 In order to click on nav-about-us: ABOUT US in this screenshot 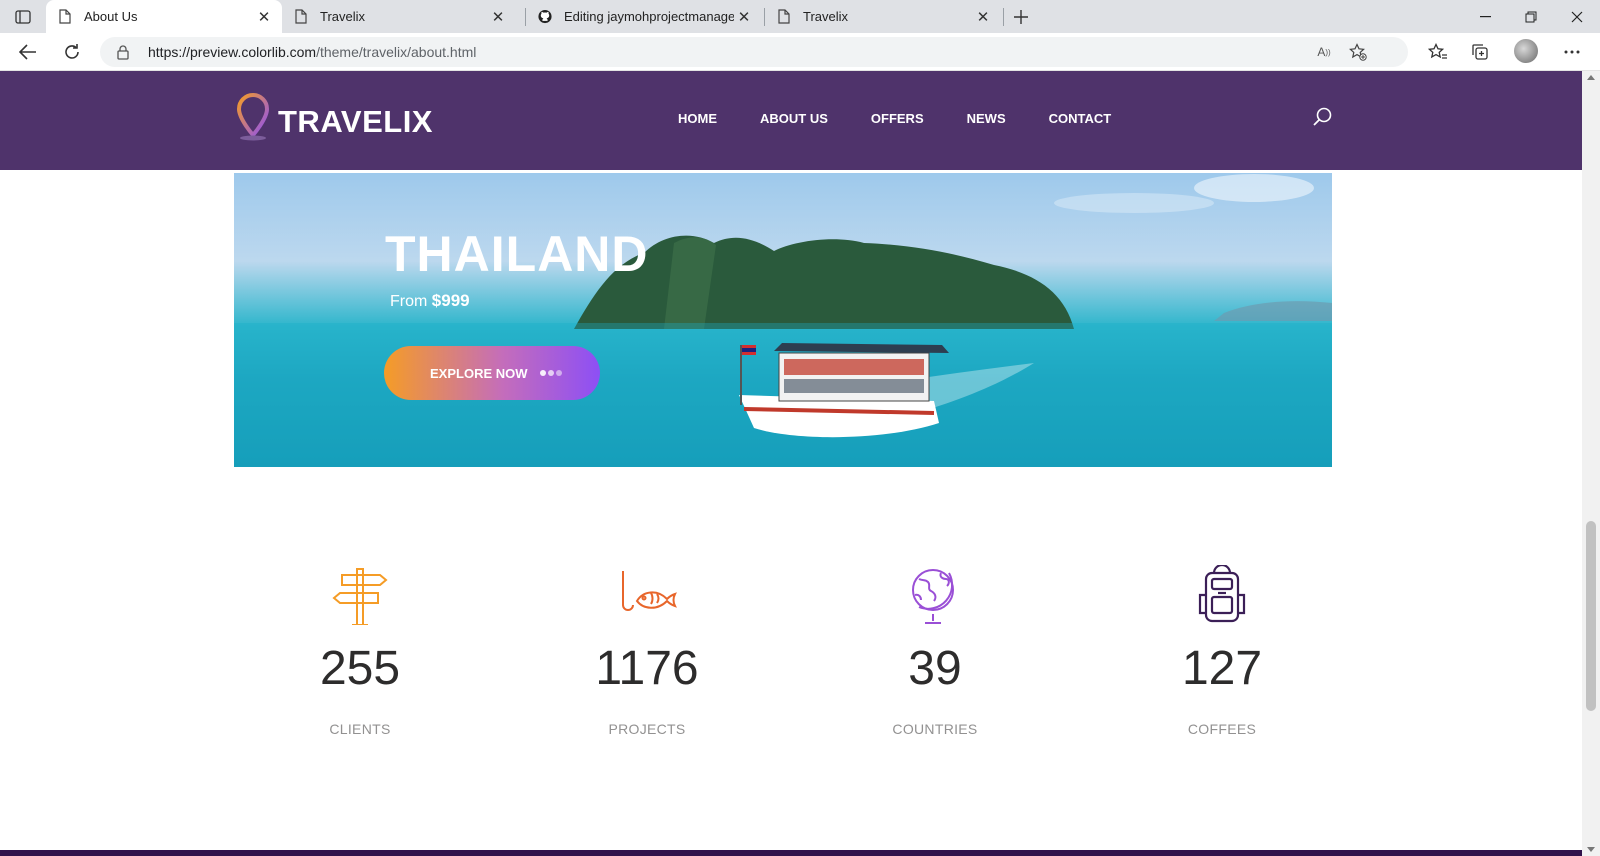, I will do `click(794, 118)`.